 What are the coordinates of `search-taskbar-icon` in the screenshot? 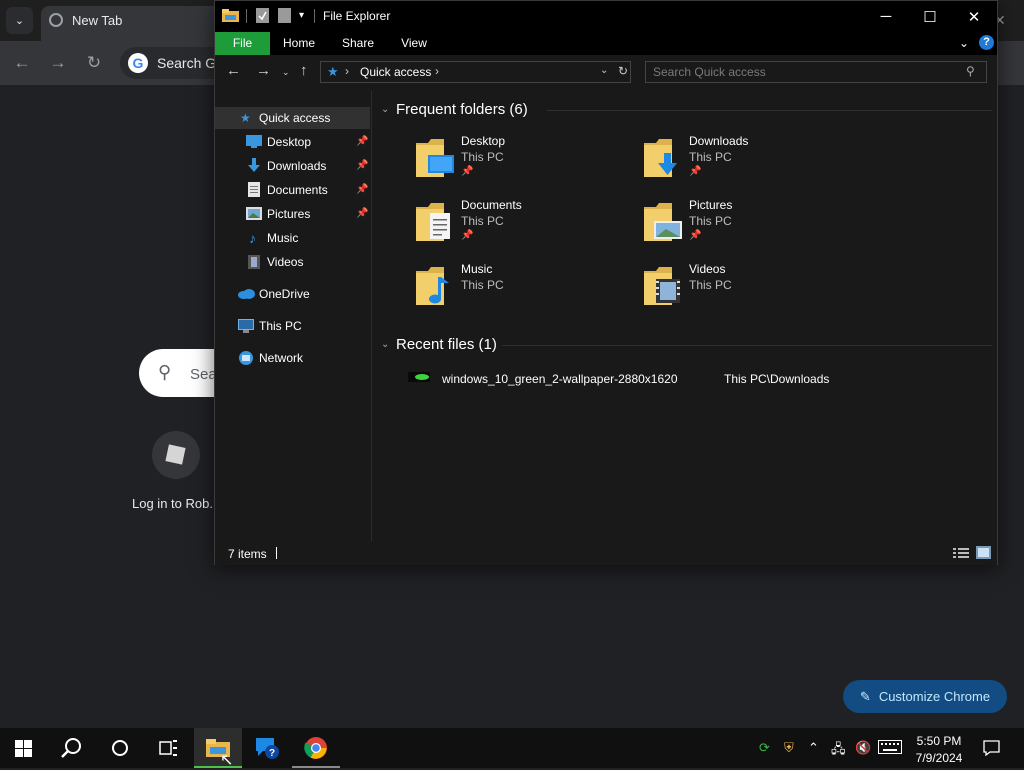 It's located at (72, 748).